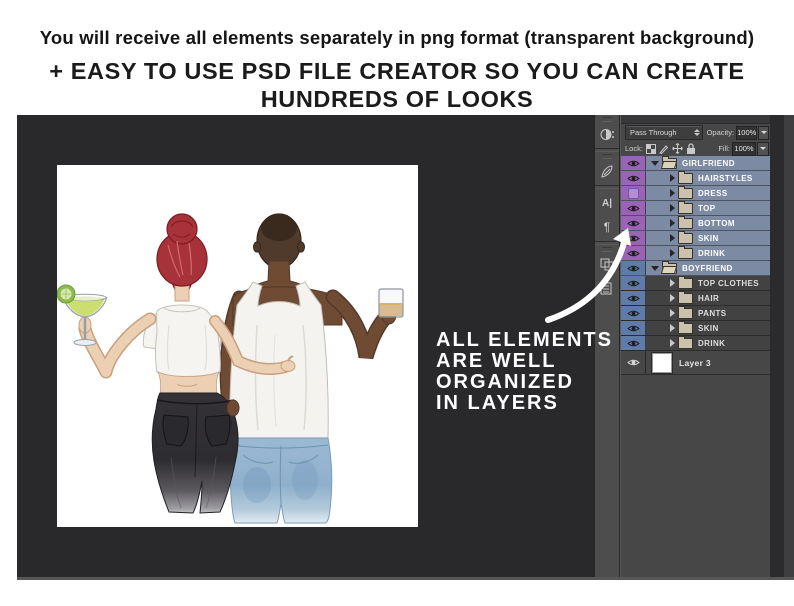 The width and height of the screenshot is (794, 606). I want to click on blend-mode-row: Pass Through Opacity: 100%, so click(695, 132).